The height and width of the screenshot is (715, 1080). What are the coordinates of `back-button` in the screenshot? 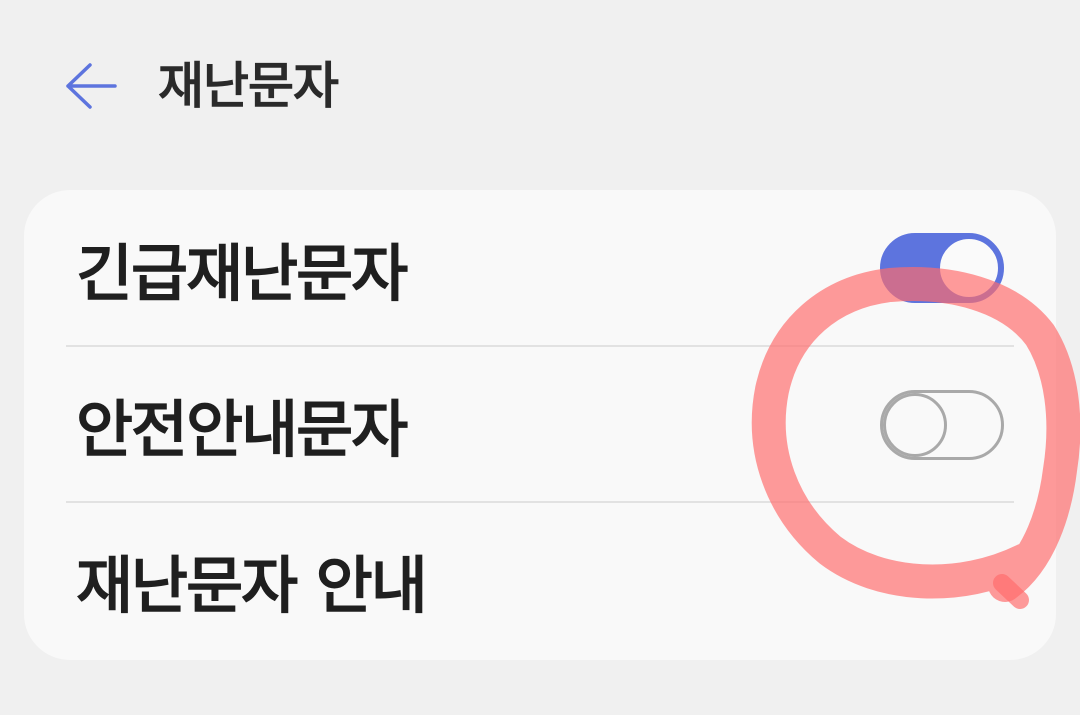 It's located at (90, 86).